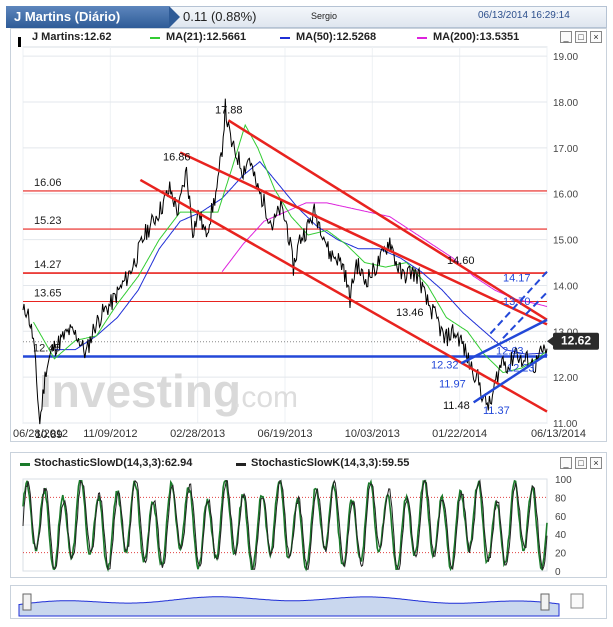 Image resolution: width=613 pixels, height=627 pixels. I want to click on y-tick-label: 16.00, so click(565, 195).